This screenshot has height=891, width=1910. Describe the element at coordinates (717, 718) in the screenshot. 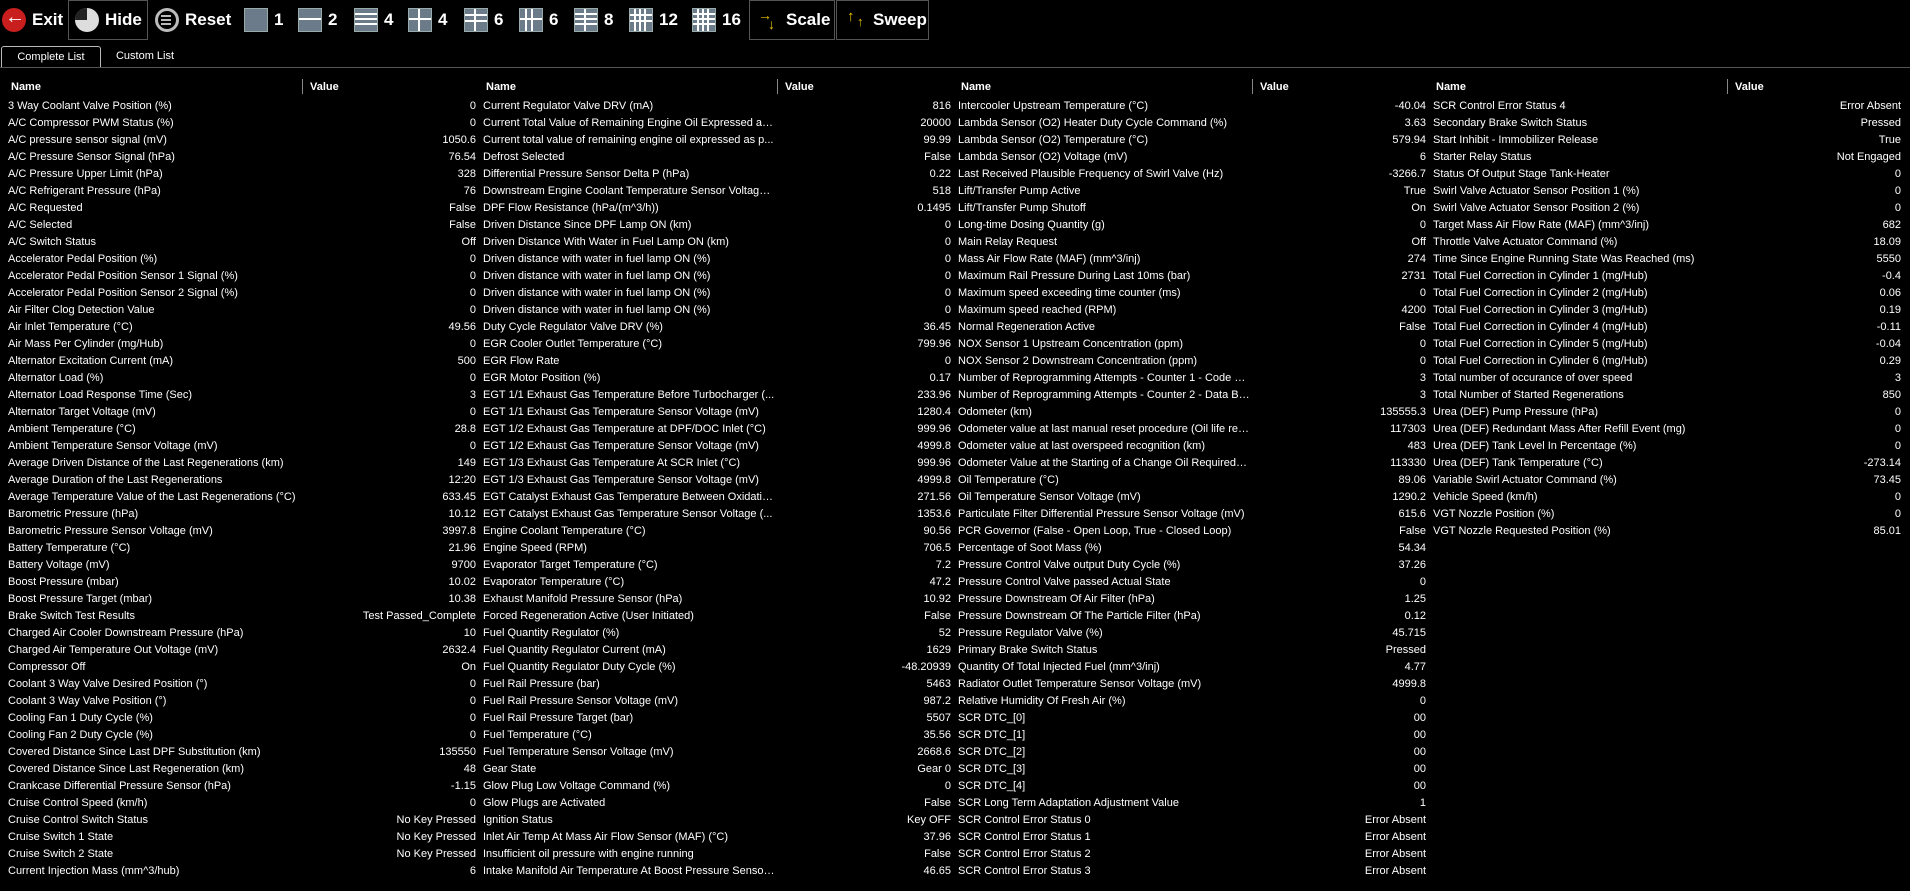

I see `parameter-row: Fuel Rail Pressure Target (bar) 5507` at that location.